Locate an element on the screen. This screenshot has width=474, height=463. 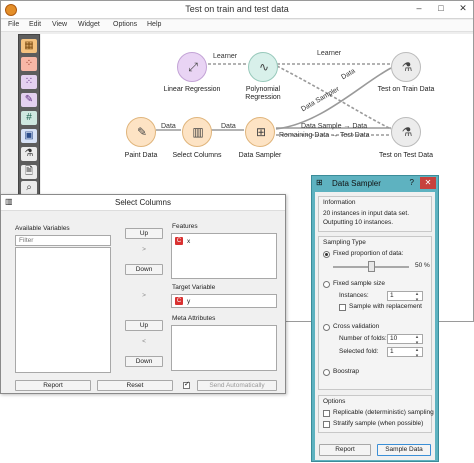
data-sampler-titlebar: ⊞ Data Sampler ? ✕ is located at coordinates (375, 183).